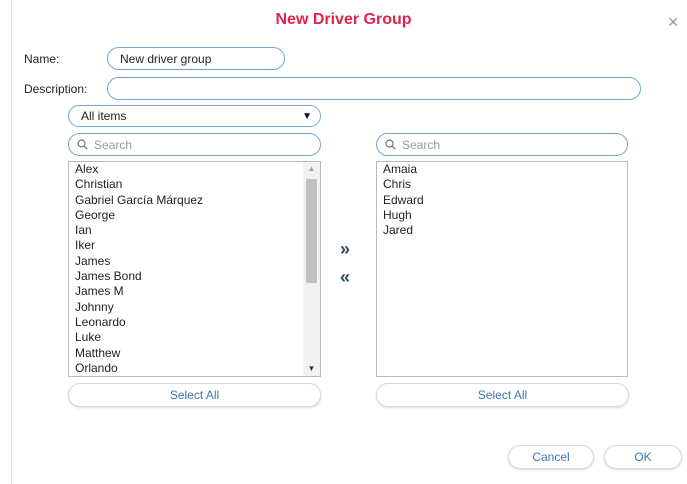  Describe the element at coordinates (194, 169) in the screenshot. I see `list-item: Alex` at that location.